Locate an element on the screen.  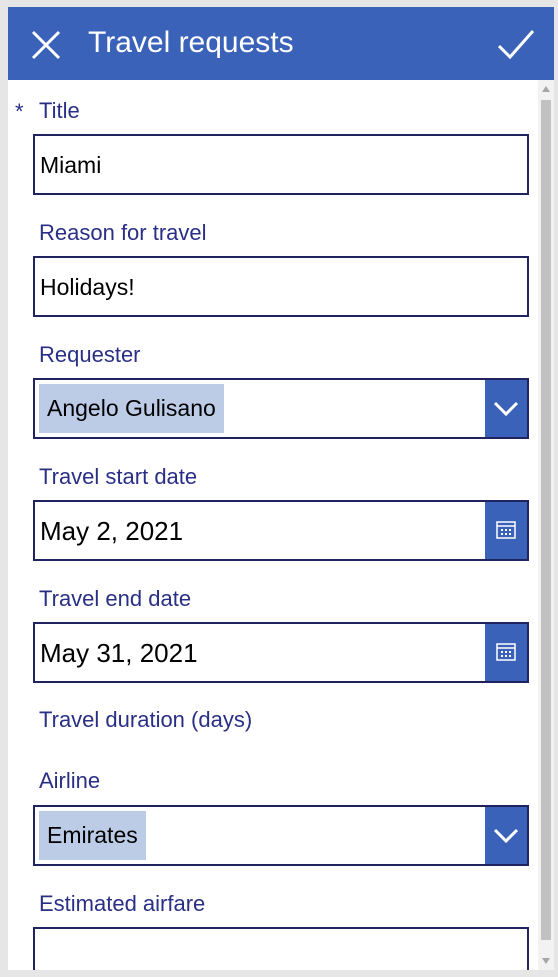
checkmark-icon is located at coordinates (516, 45).